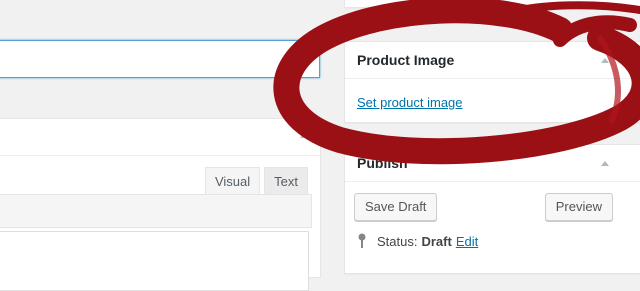 This screenshot has height=291, width=640. I want to click on post-status-row: Status: Draft Edit, so click(417, 241).